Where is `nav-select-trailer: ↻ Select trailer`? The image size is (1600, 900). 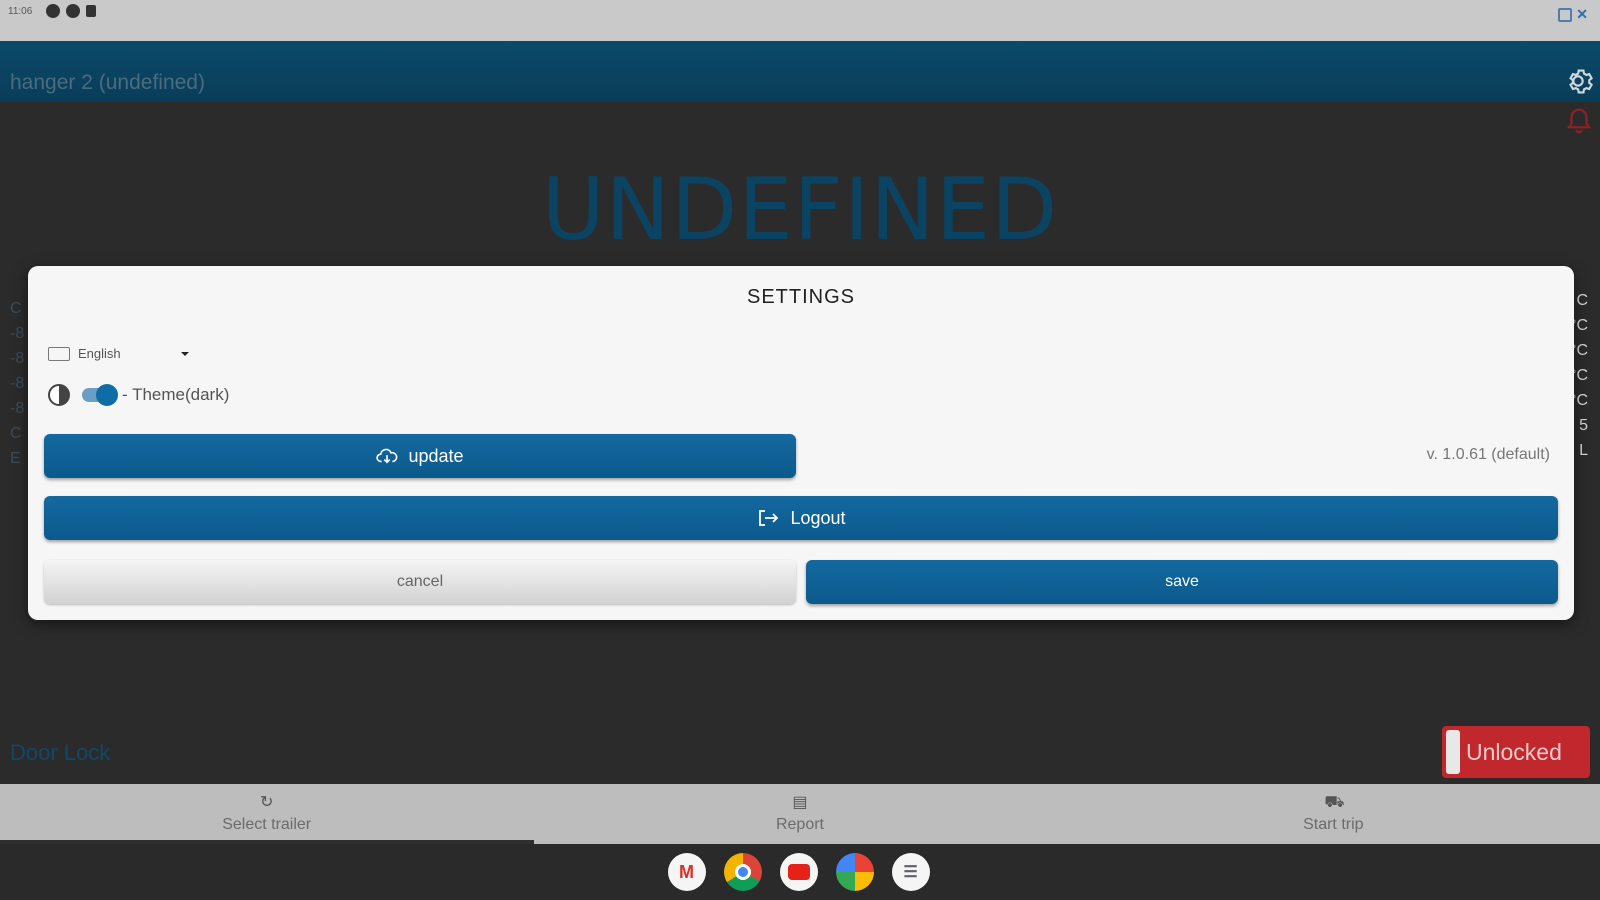 nav-select-trailer: ↻ Select trailer is located at coordinates (266, 814).